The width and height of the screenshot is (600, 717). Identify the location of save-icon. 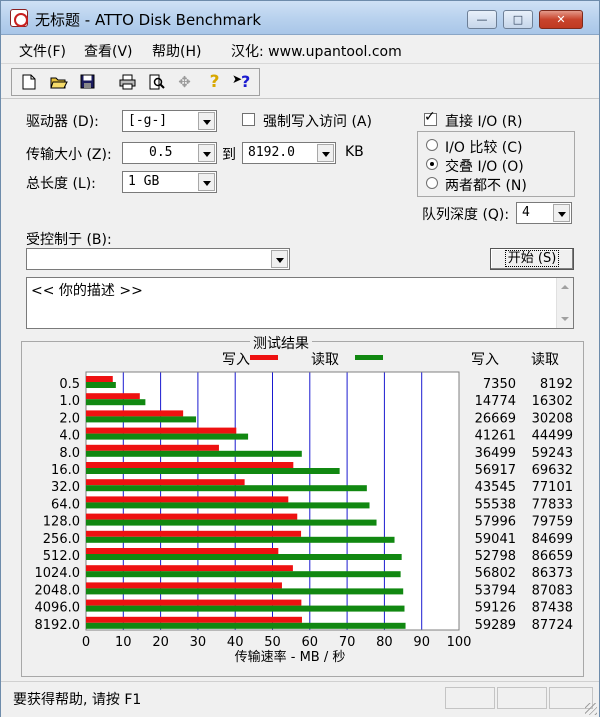
(87, 82).